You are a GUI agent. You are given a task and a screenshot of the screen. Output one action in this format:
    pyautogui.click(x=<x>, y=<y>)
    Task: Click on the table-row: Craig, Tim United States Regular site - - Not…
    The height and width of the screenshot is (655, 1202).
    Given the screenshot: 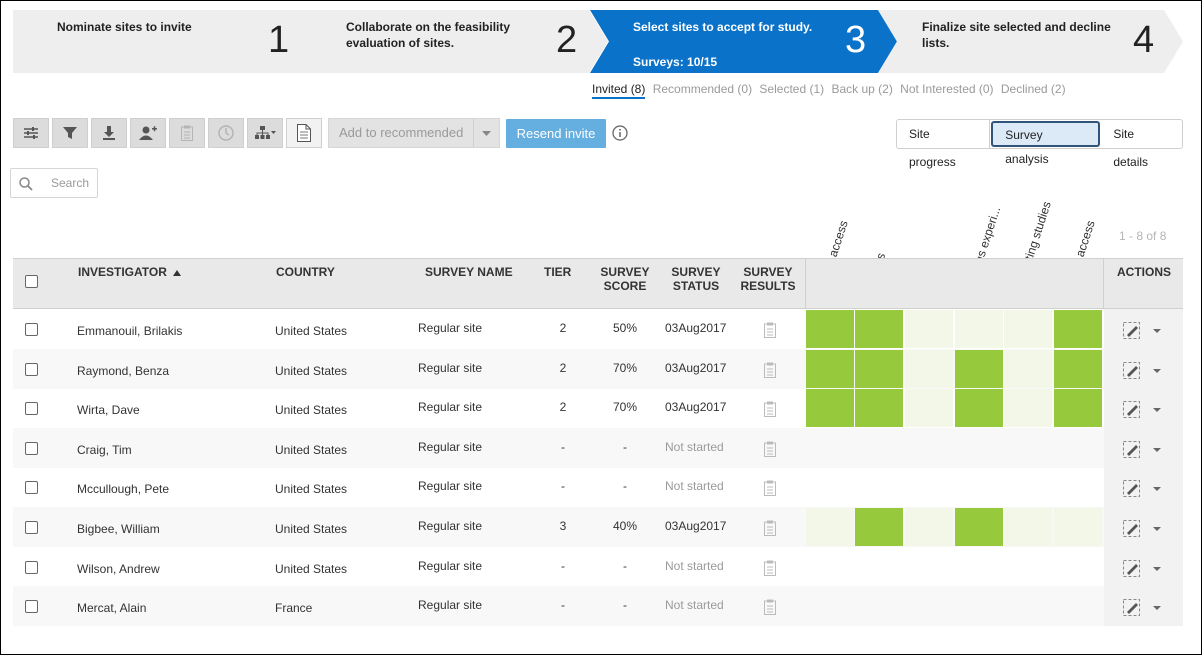 What is the action you would take?
    pyautogui.click(x=598, y=447)
    